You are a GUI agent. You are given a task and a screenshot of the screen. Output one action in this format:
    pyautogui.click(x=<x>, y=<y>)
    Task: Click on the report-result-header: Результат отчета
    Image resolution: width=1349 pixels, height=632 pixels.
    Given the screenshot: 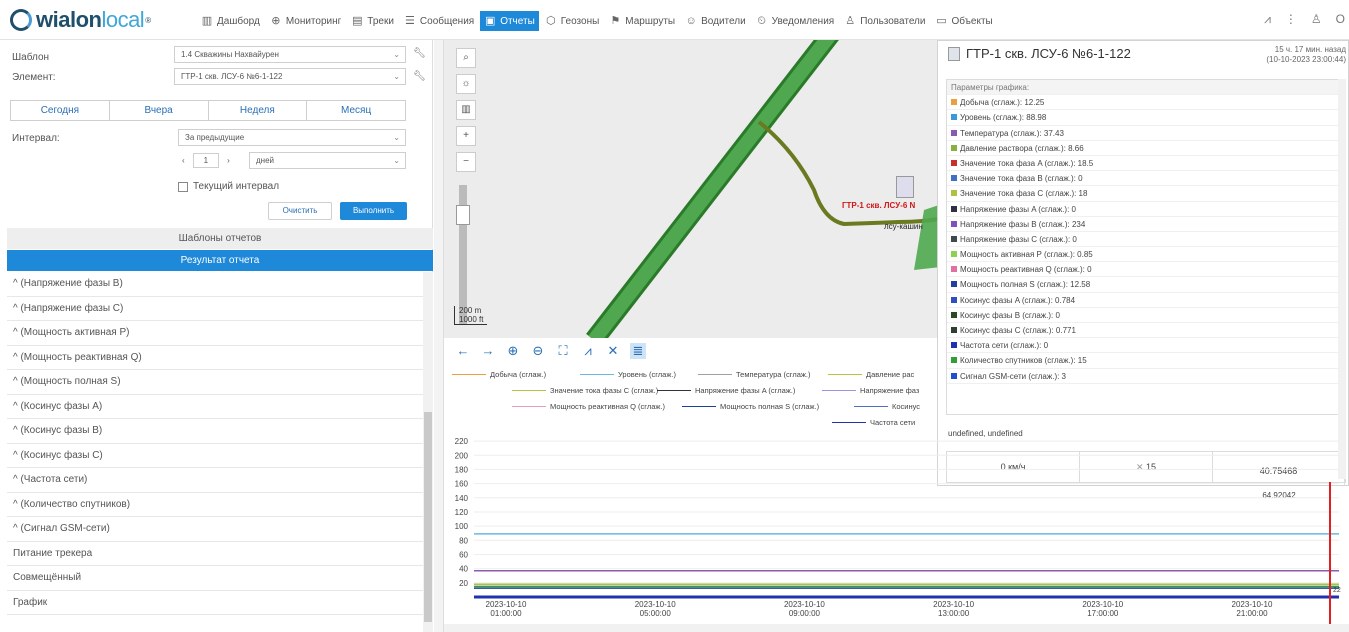 What is the action you would take?
    pyautogui.click(x=220, y=260)
    